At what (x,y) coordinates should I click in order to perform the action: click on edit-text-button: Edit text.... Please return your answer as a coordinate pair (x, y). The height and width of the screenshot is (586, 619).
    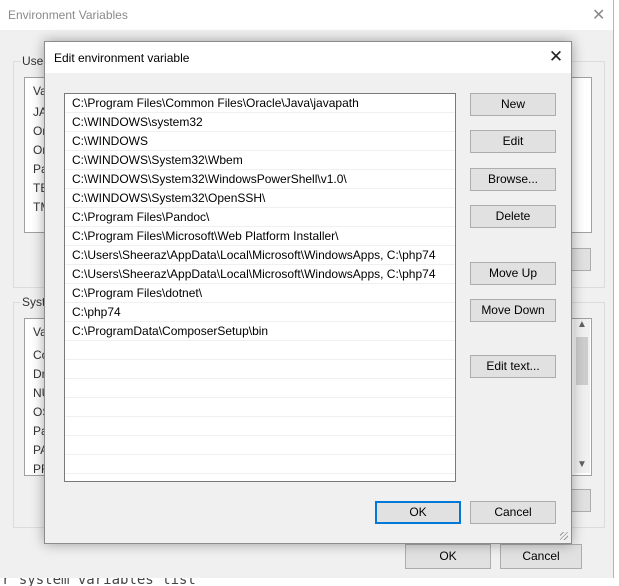
    Looking at the image, I should click on (513, 366).